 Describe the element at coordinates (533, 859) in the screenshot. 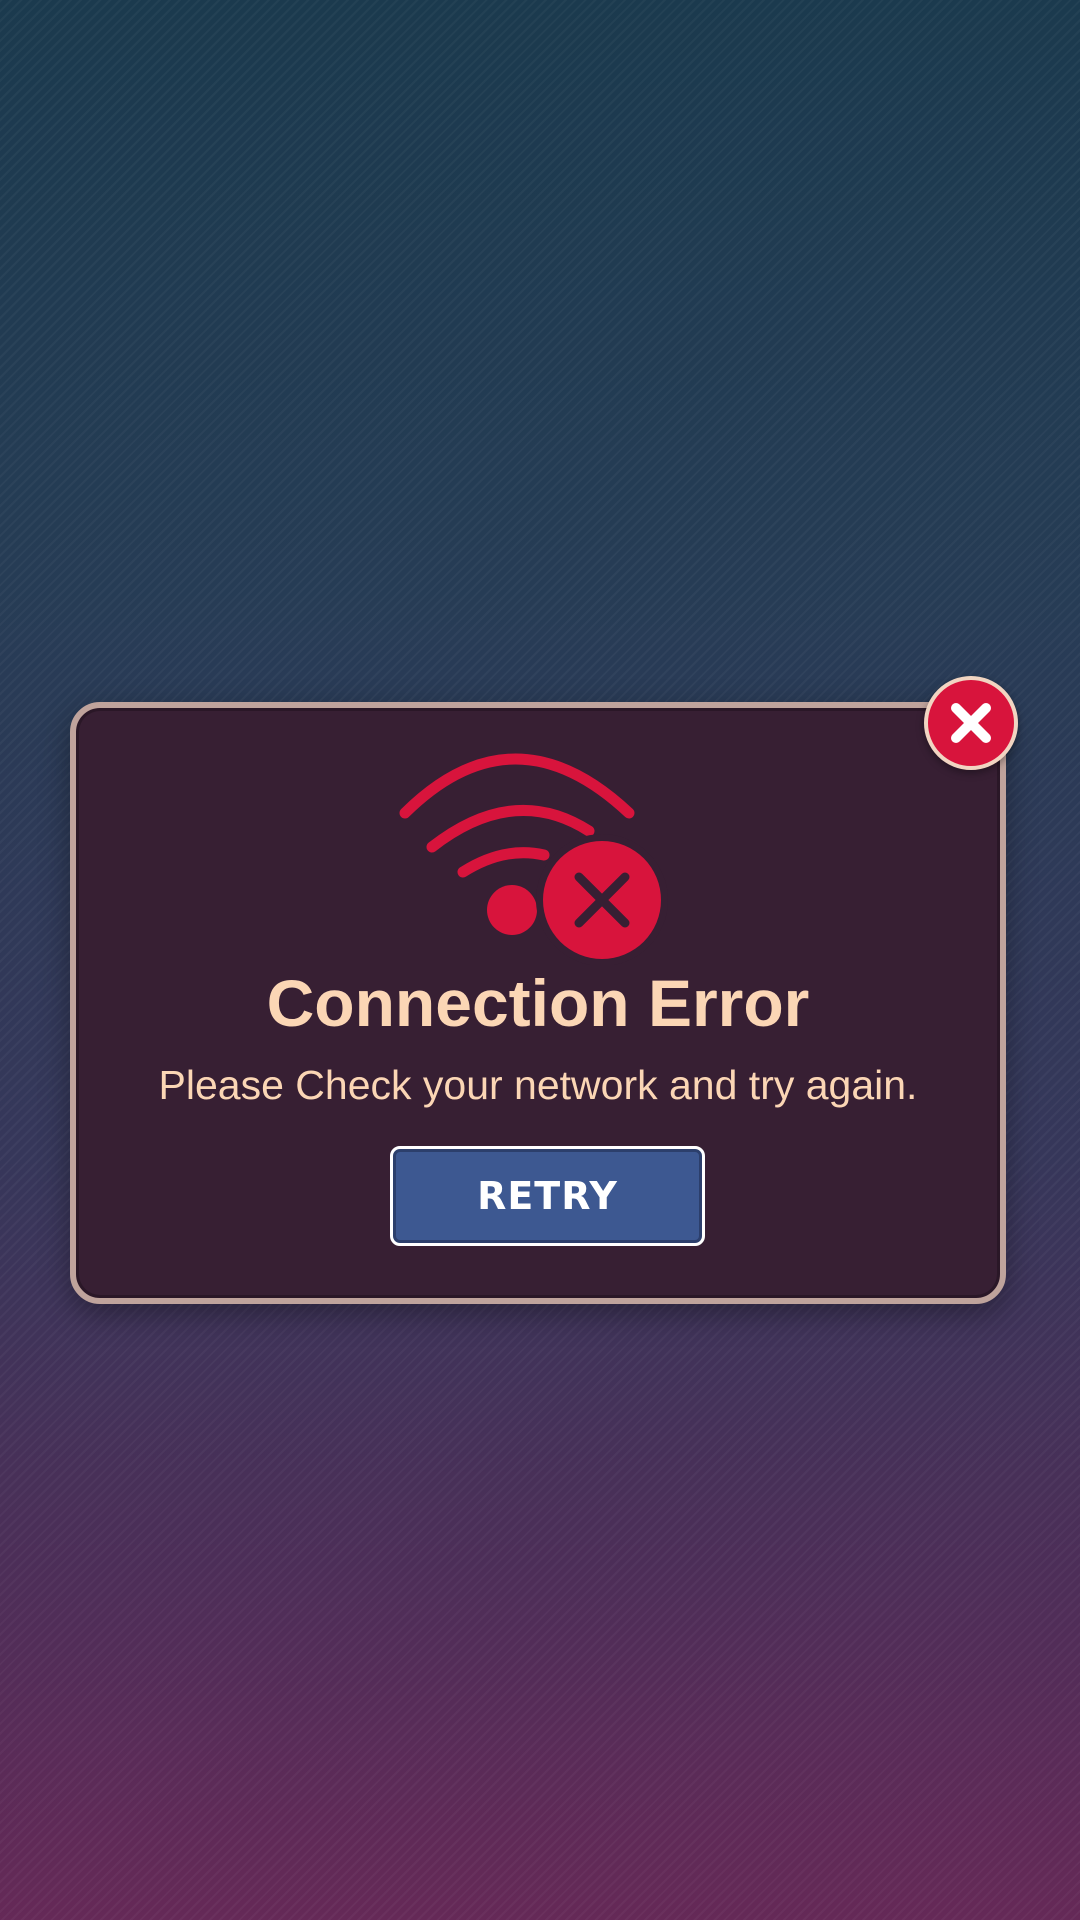

I see `wifi-off-icon` at that location.